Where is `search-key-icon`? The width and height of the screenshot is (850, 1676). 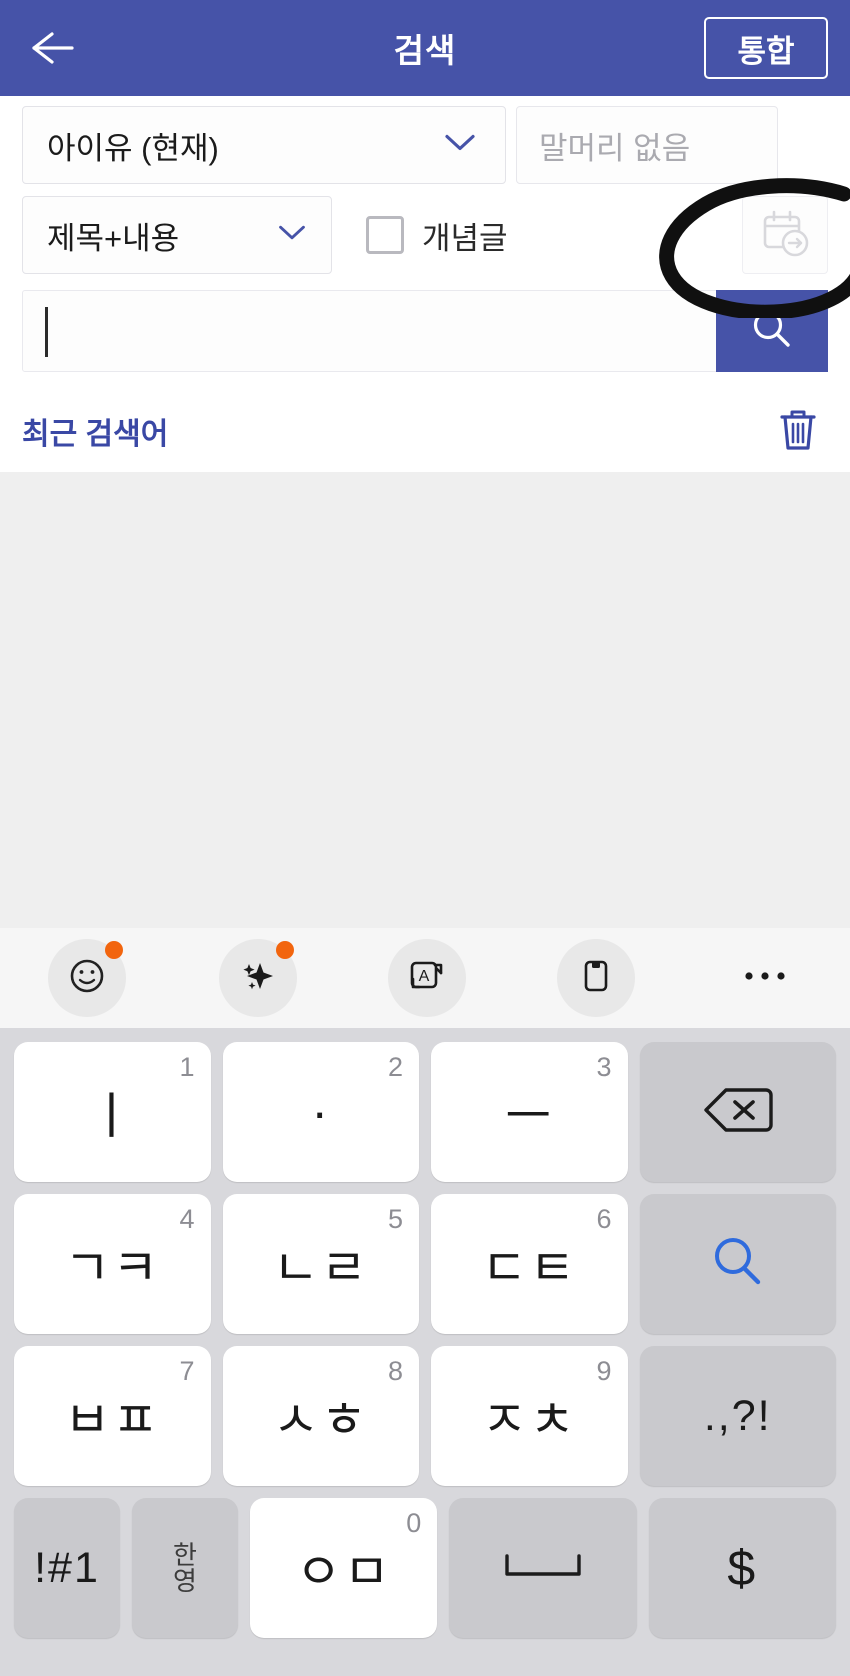
search-key-icon is located at coordinates (738, 1264).